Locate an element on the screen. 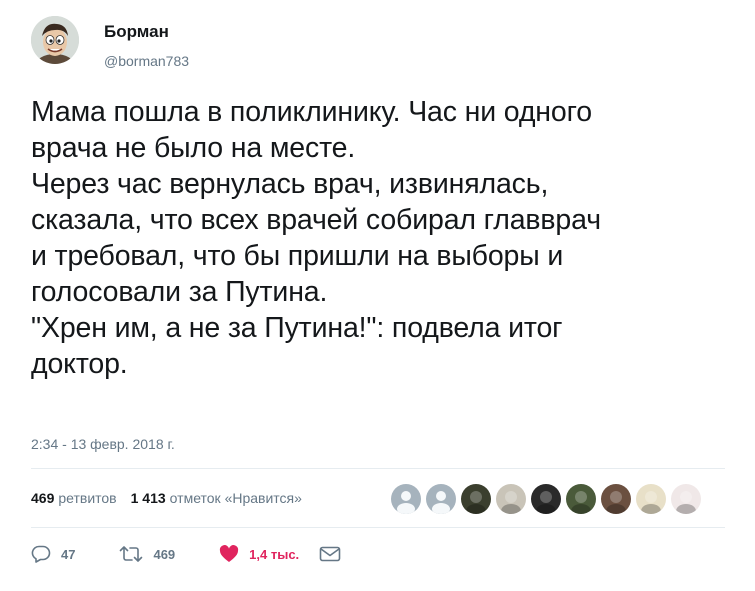  tweet-timestamp: 2:34 - 13 февр. 2018 г. is located at coordinates (103, 444).